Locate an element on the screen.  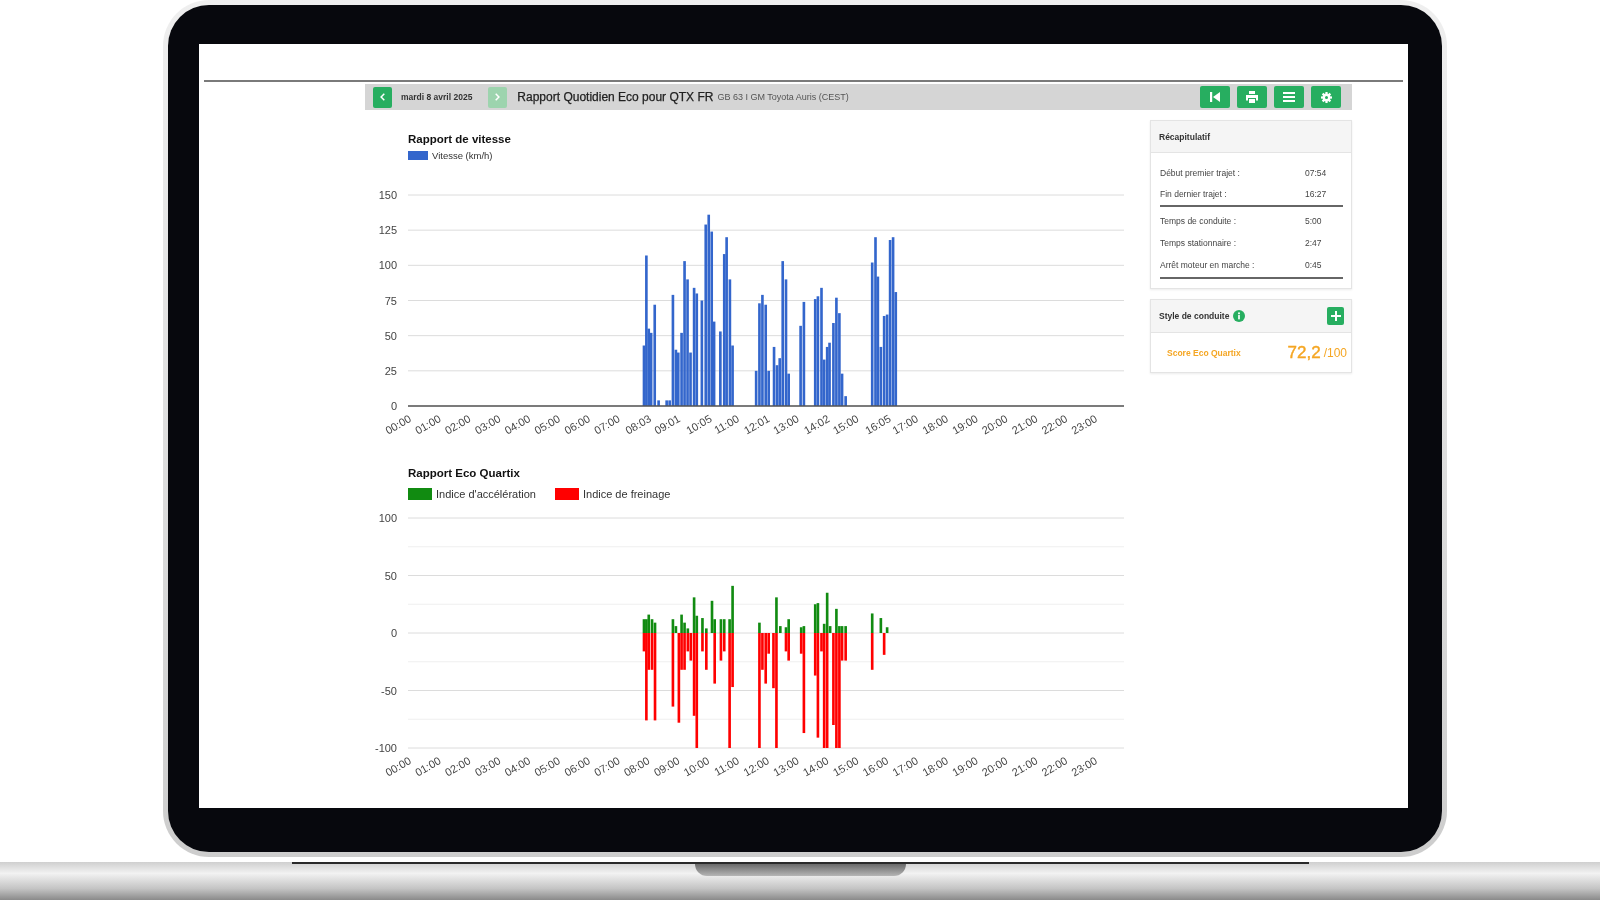
summary-label: Arrêt moteur en marche : is located at coordinates (1208, 265).